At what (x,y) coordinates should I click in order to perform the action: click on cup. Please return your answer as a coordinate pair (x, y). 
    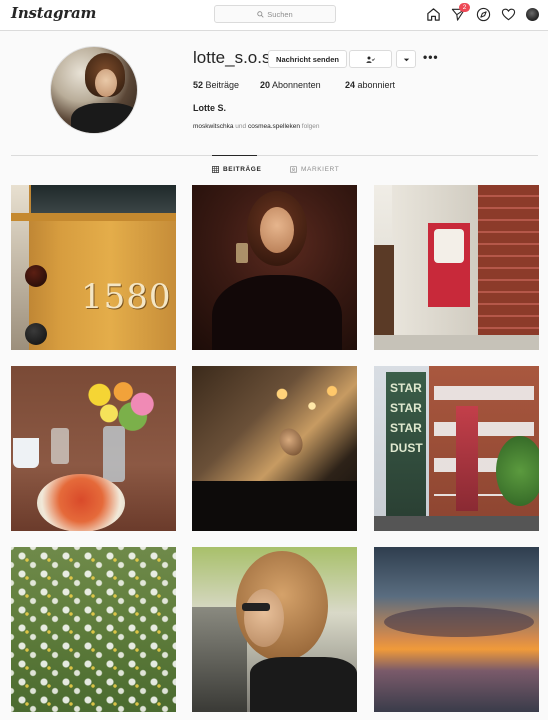
    Looking at the image, I should click on (26, 453).